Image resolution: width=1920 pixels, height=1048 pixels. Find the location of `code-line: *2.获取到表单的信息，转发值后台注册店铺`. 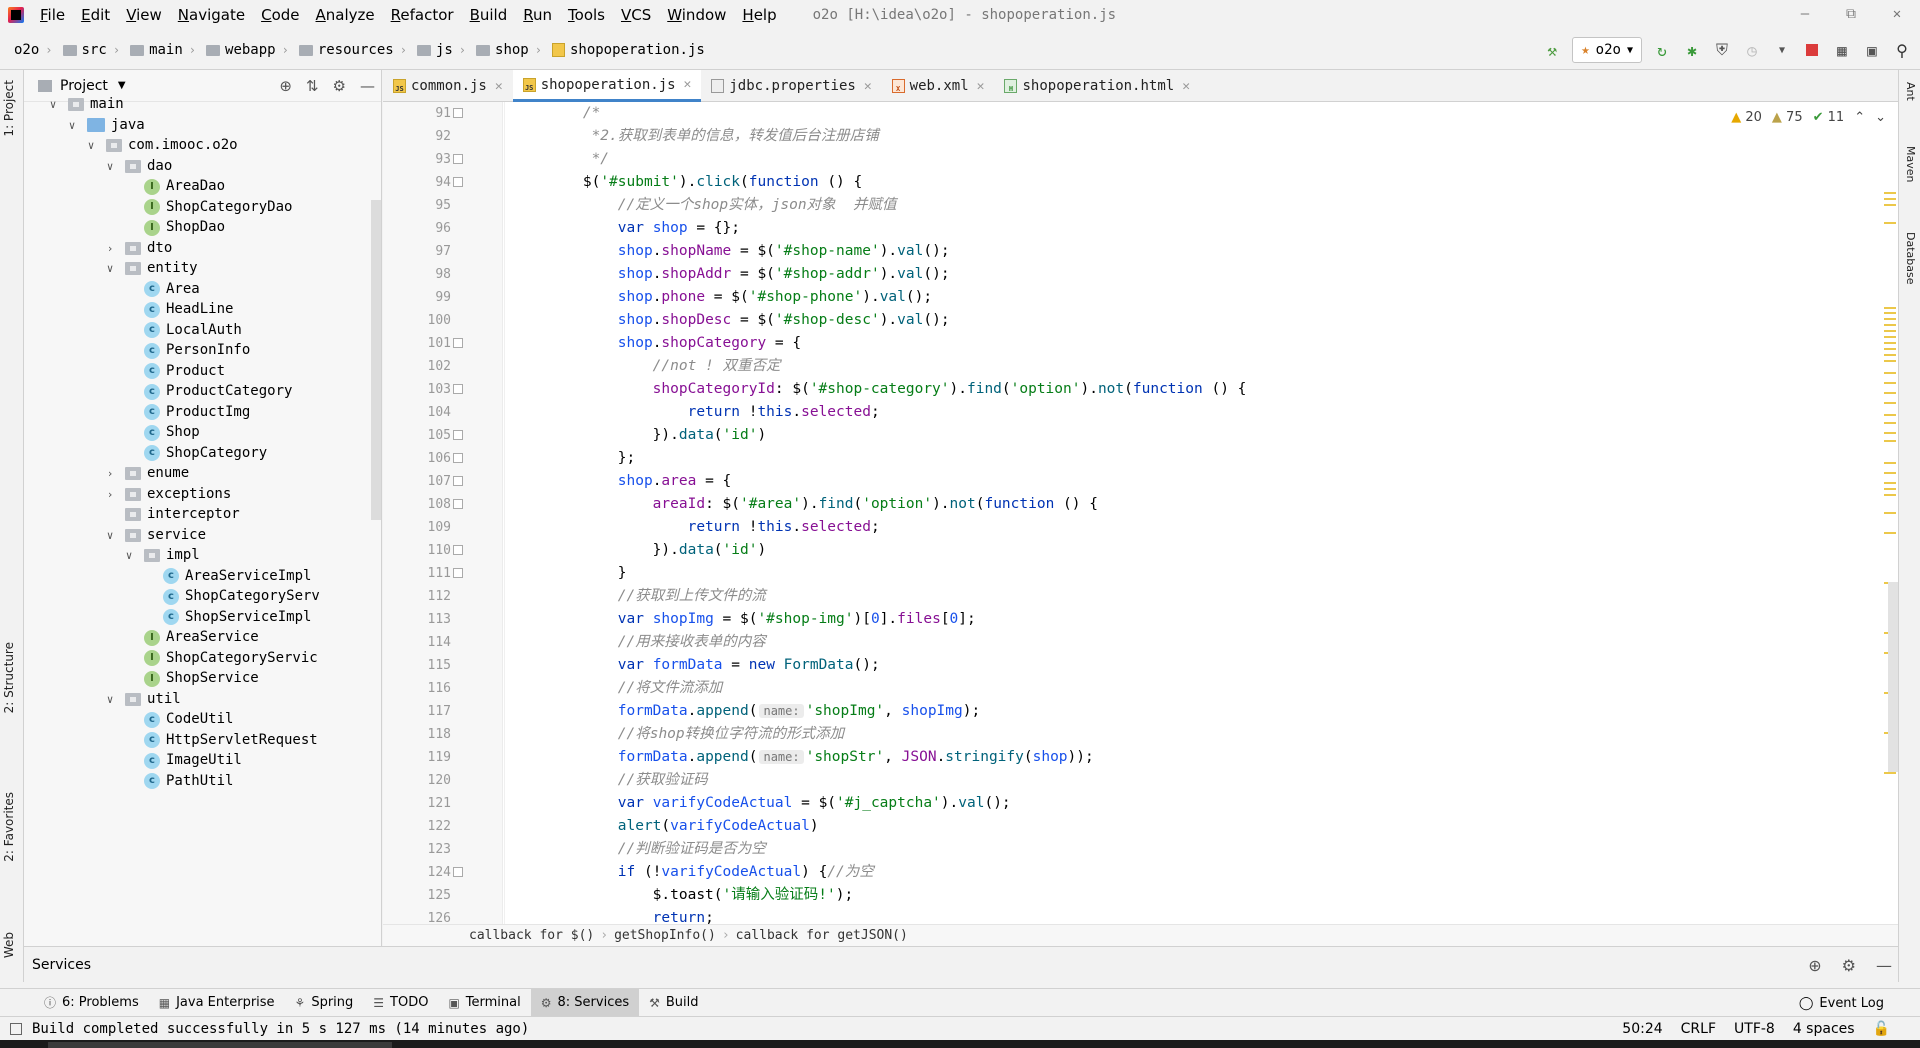

code-line: *2.获取到表单的信息，转发值后台注册店铺 is located at coordinates (696, 136).